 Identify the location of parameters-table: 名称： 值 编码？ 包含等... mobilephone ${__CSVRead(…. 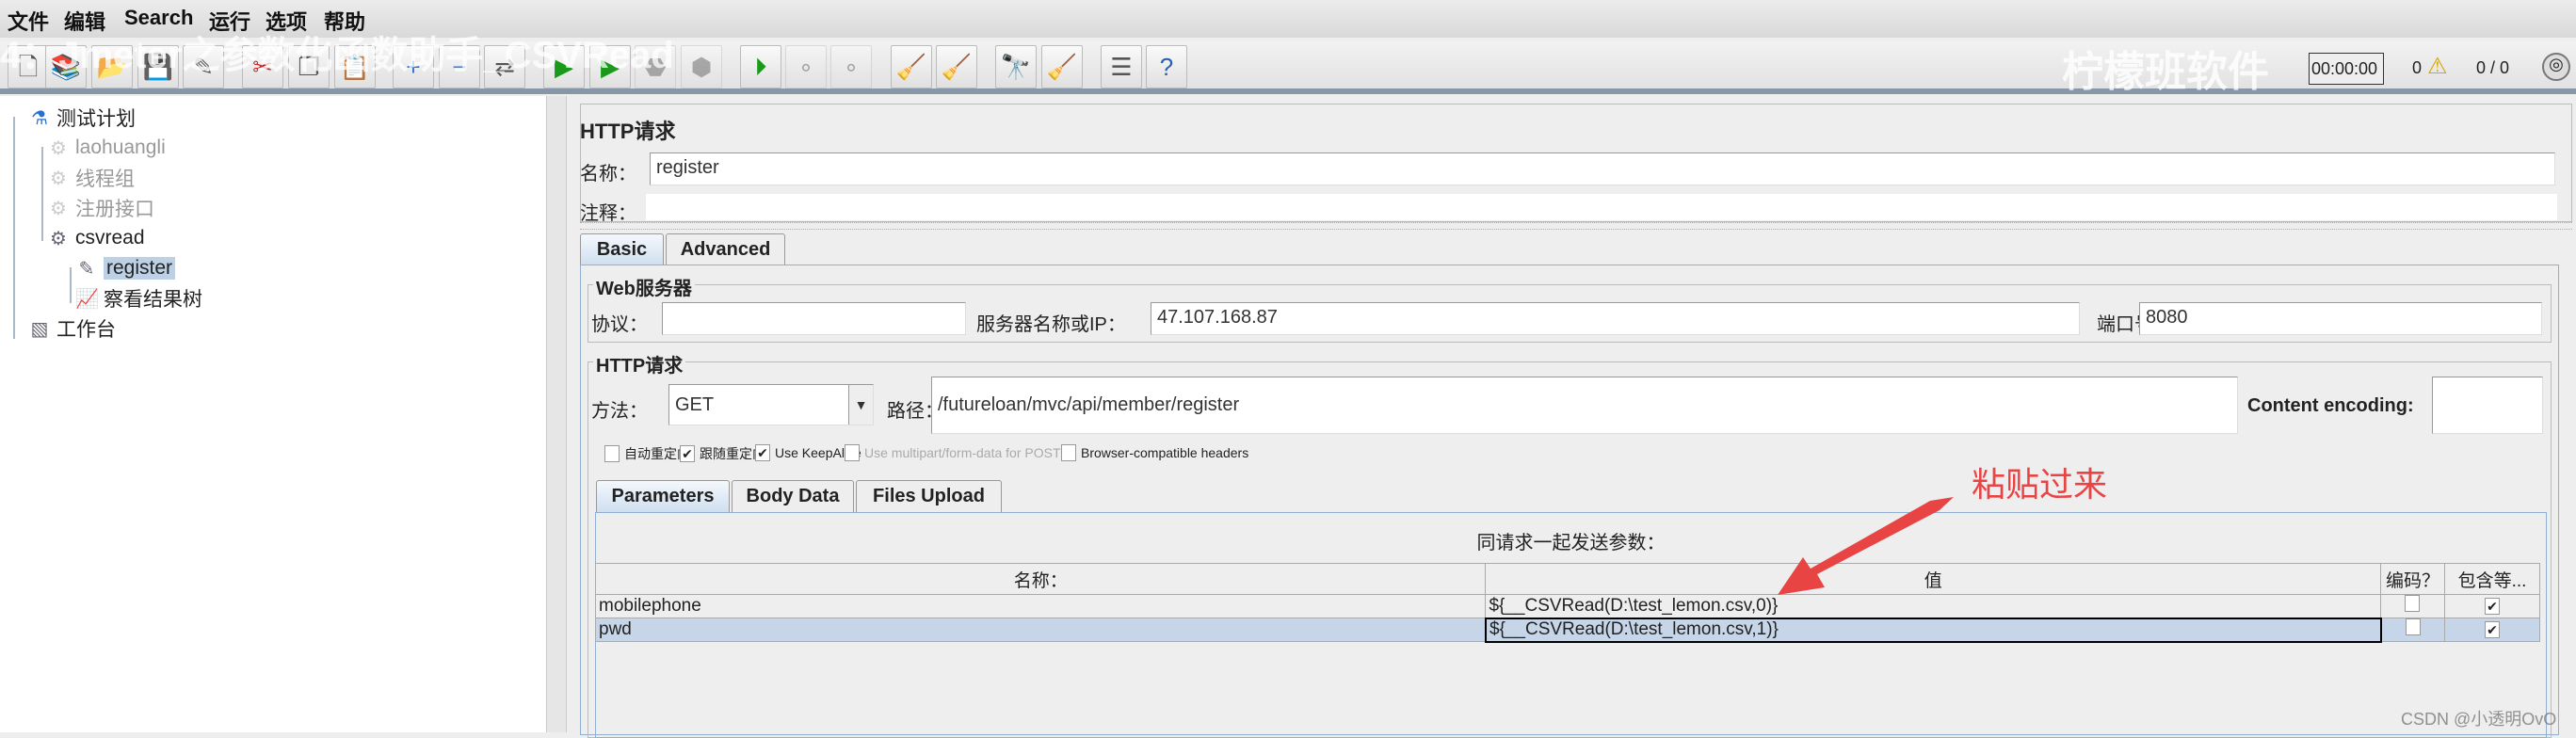
(1567, 603).